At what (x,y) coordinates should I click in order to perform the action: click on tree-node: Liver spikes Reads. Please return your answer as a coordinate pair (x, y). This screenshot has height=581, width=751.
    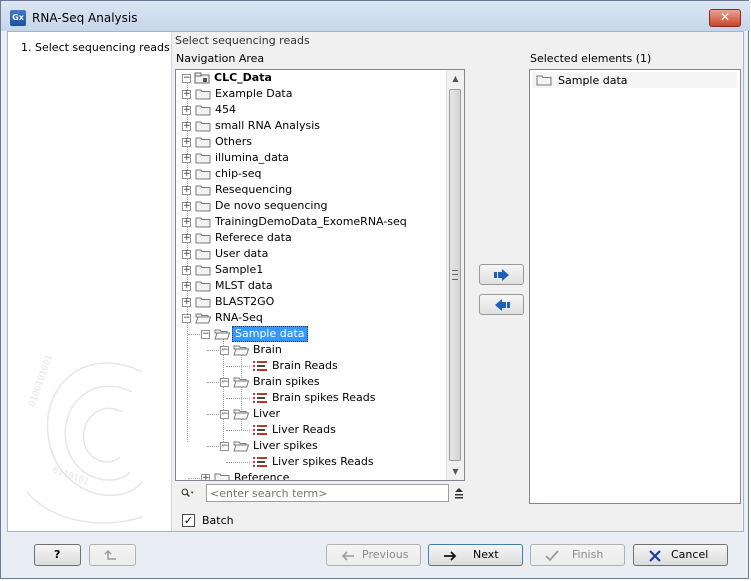
    Looking at the image, I should click on (311, 462).